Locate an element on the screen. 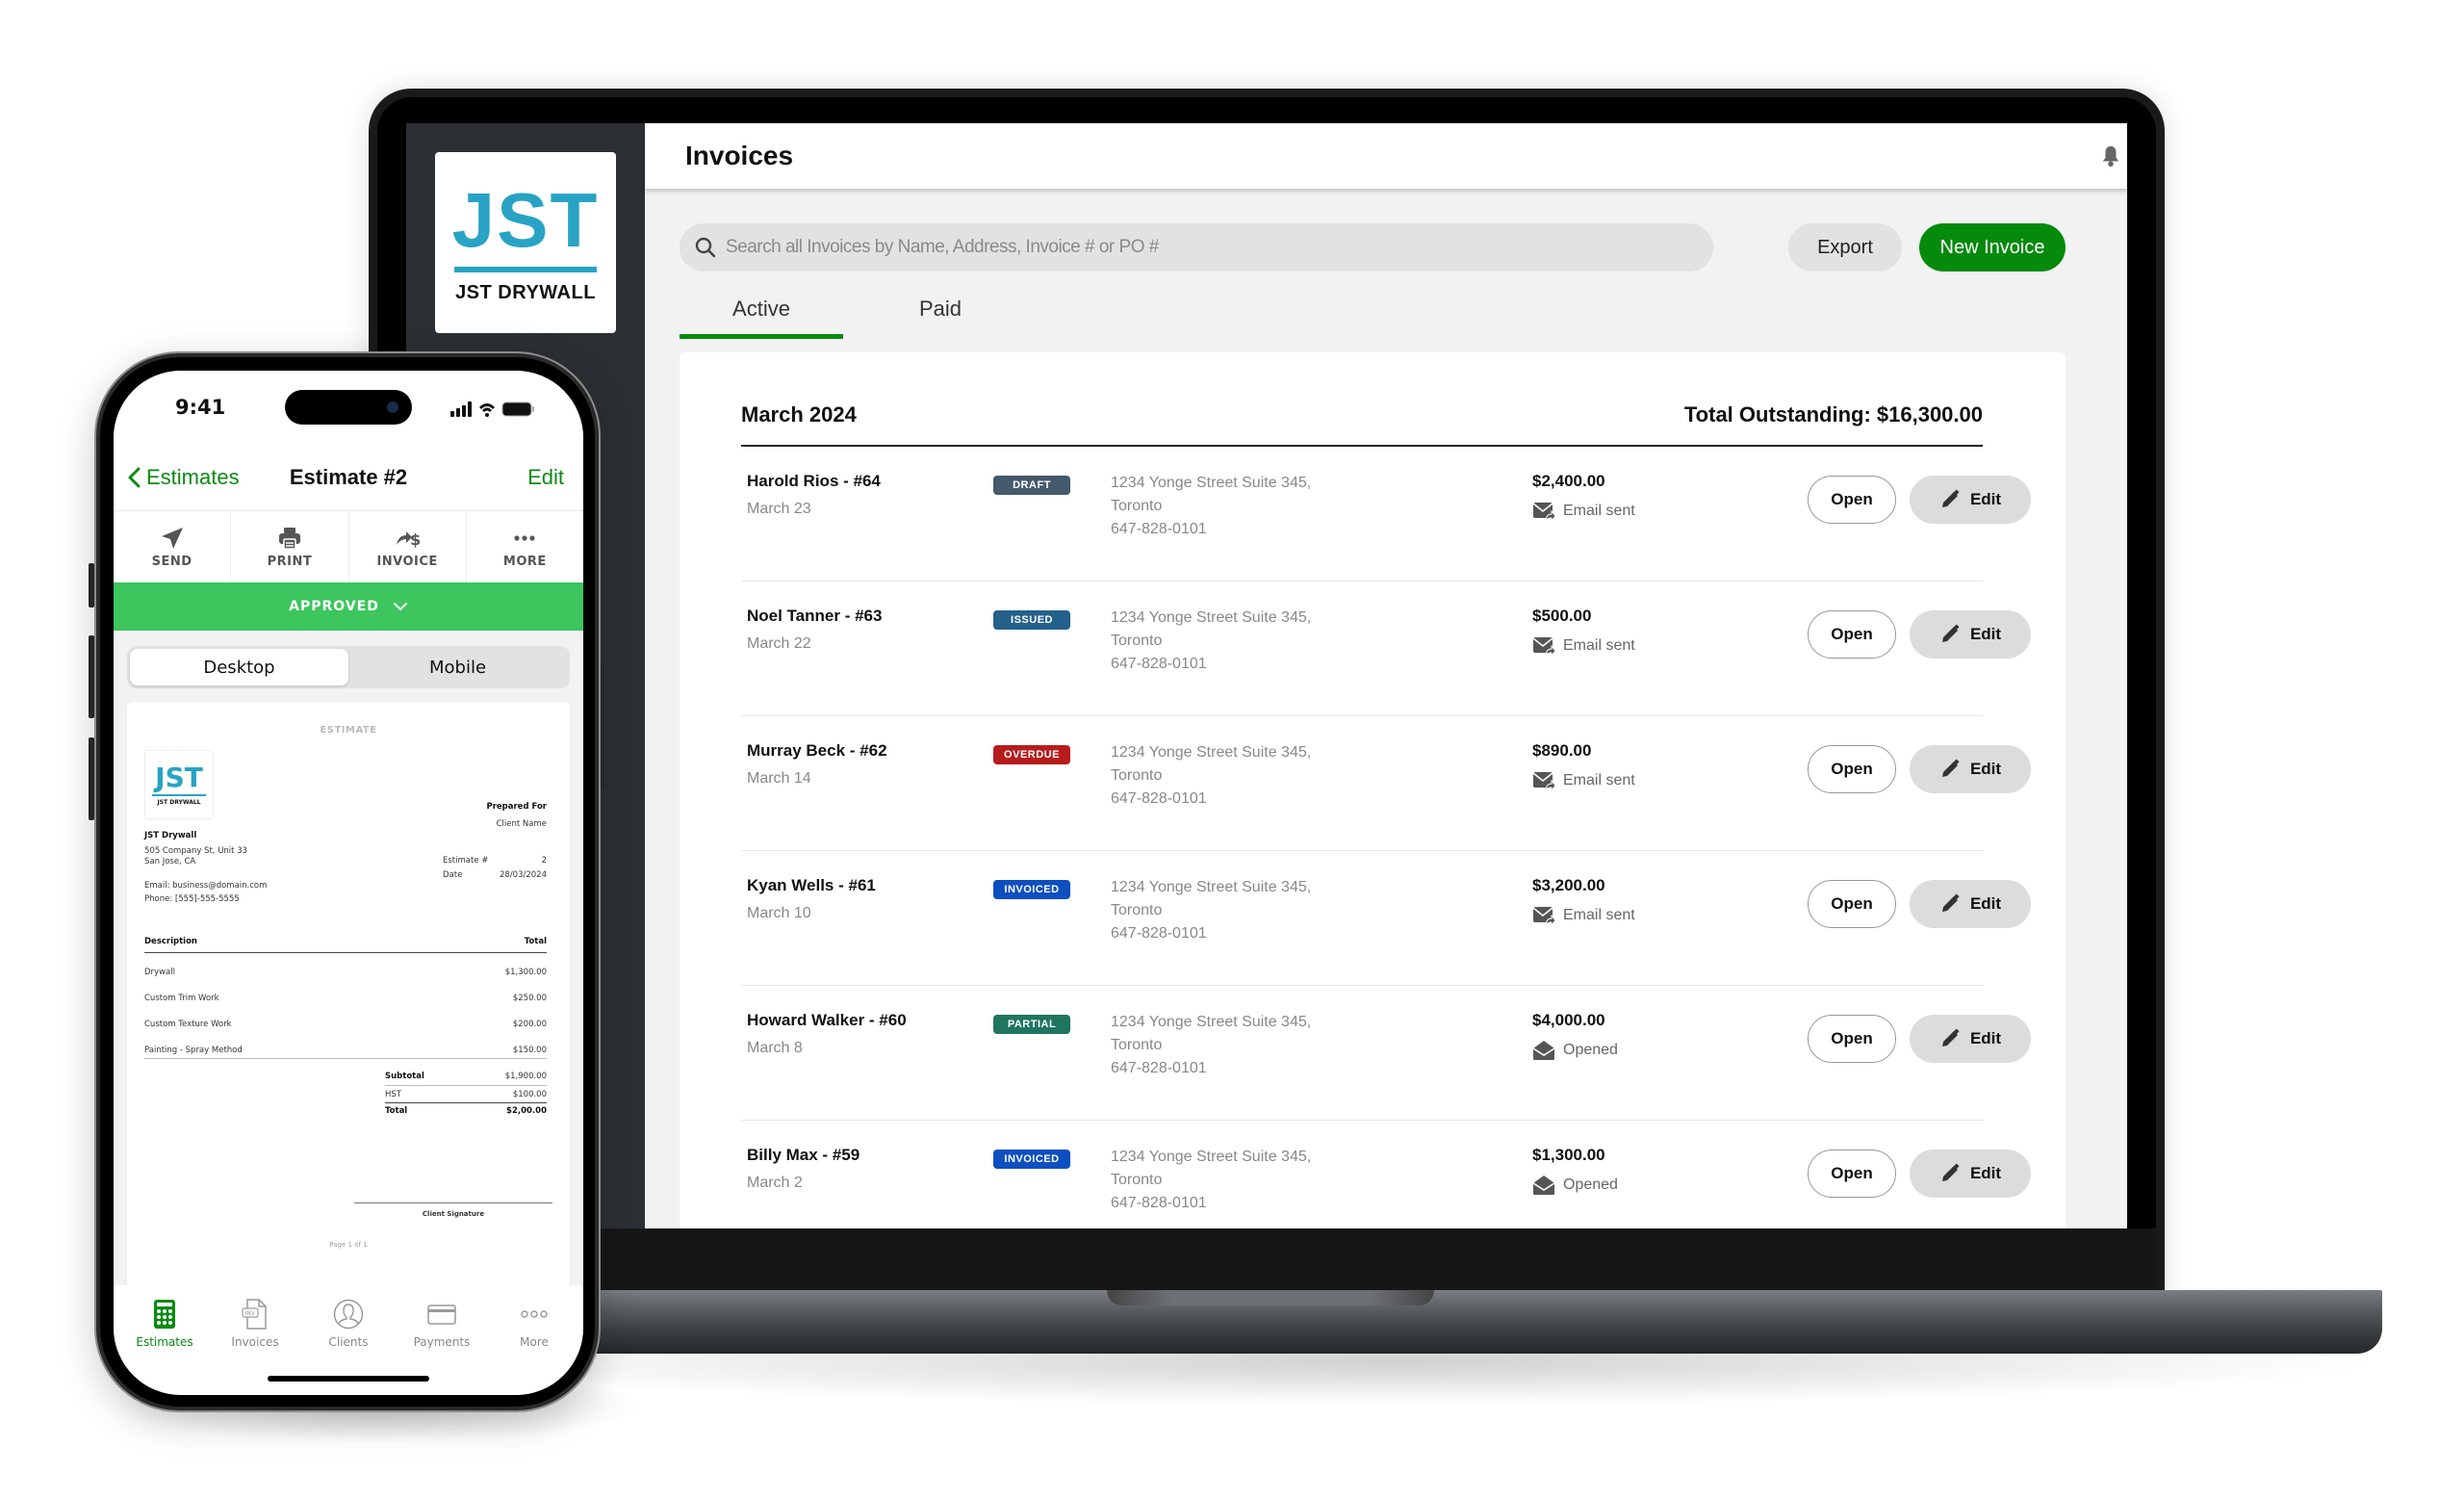 This screenshot has width=2464, height=1499. client-icon is located at coordinates (348, 1314).